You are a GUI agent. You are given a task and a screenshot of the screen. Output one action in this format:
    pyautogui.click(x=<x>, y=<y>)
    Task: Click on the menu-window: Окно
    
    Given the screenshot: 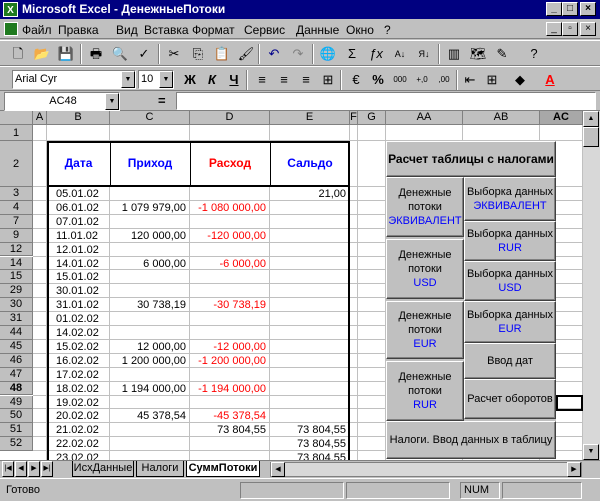 What is the action you would take?
    pyautogui.click(x=360, y=30)
    